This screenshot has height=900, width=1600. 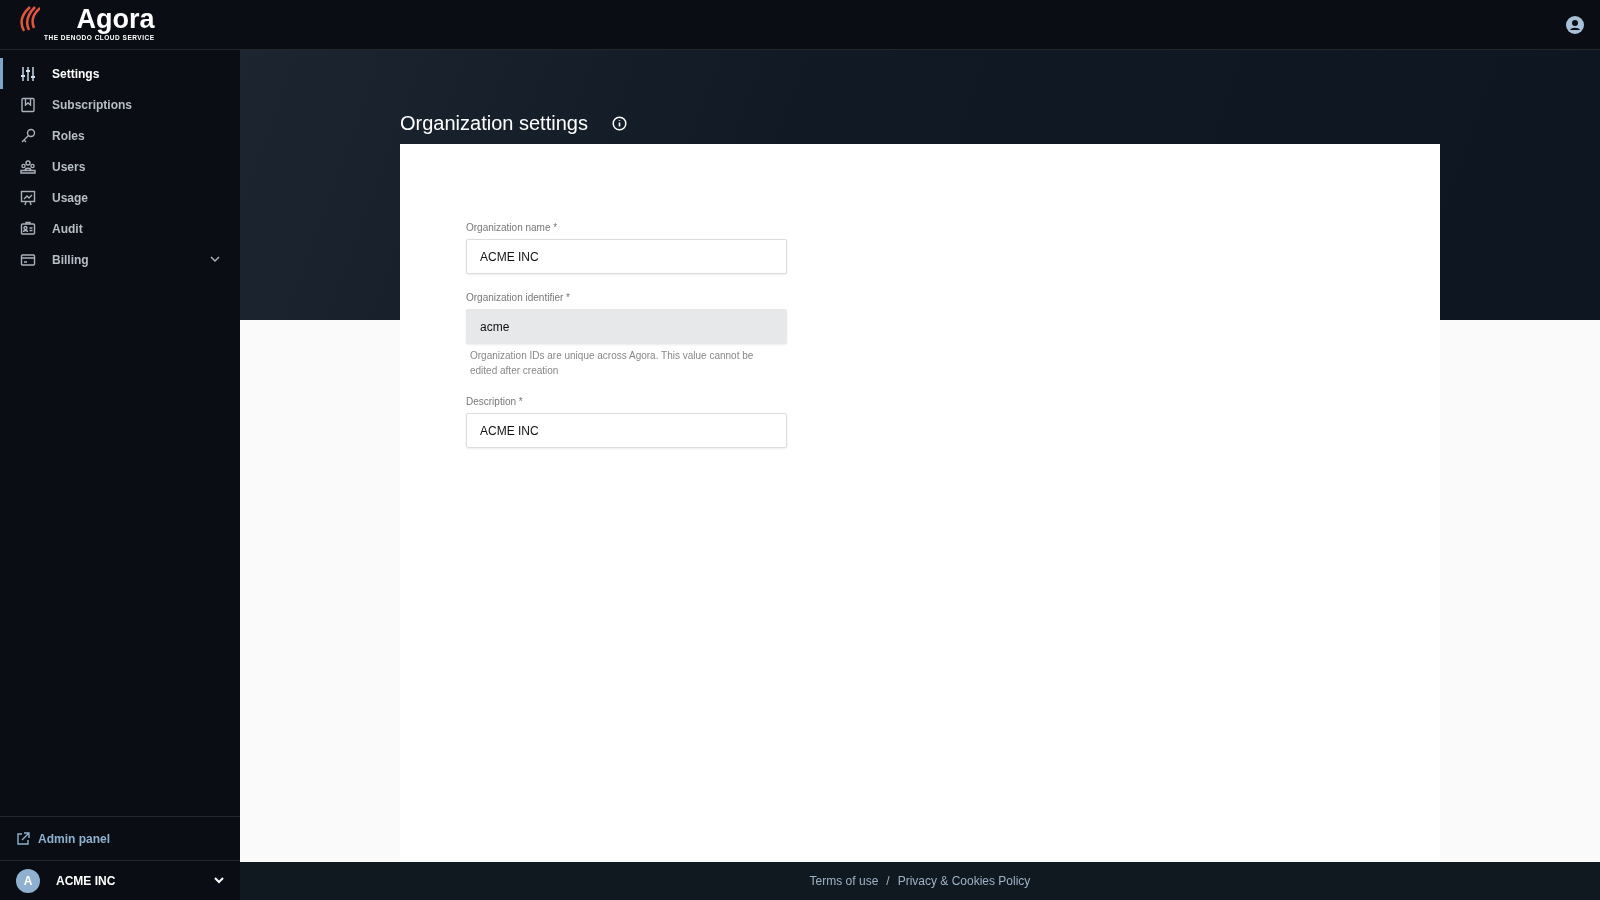 What do you see at coordinates (844, 881) in the screenshot?
I see `footer-link: Terms of use` at bounding box center [844, 881].